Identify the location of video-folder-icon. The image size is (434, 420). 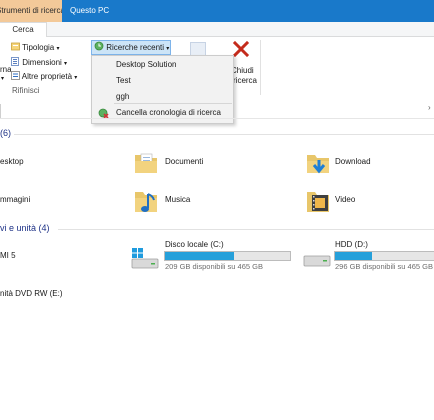
(318, 202).